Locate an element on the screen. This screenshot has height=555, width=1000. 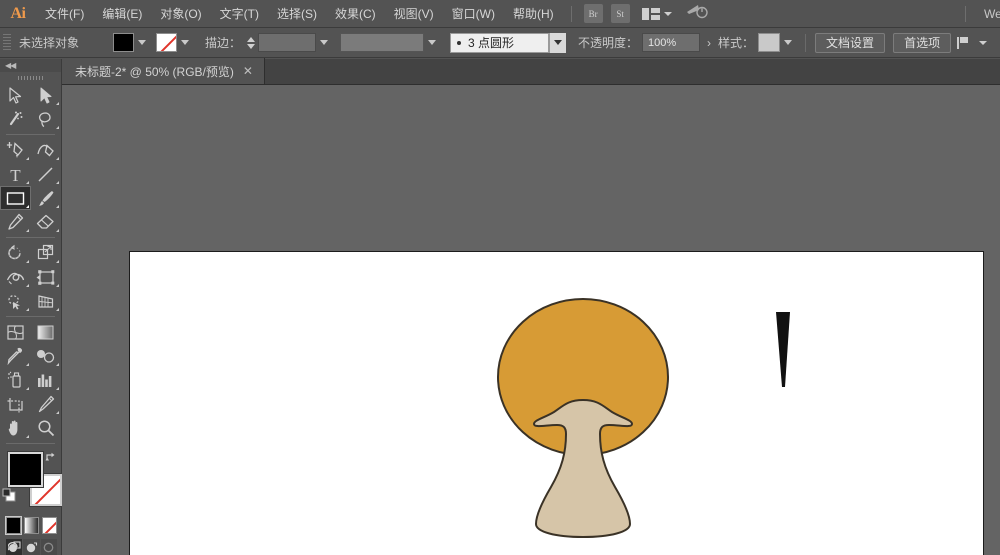
tool-row: T is located at coordinates (30, 174).